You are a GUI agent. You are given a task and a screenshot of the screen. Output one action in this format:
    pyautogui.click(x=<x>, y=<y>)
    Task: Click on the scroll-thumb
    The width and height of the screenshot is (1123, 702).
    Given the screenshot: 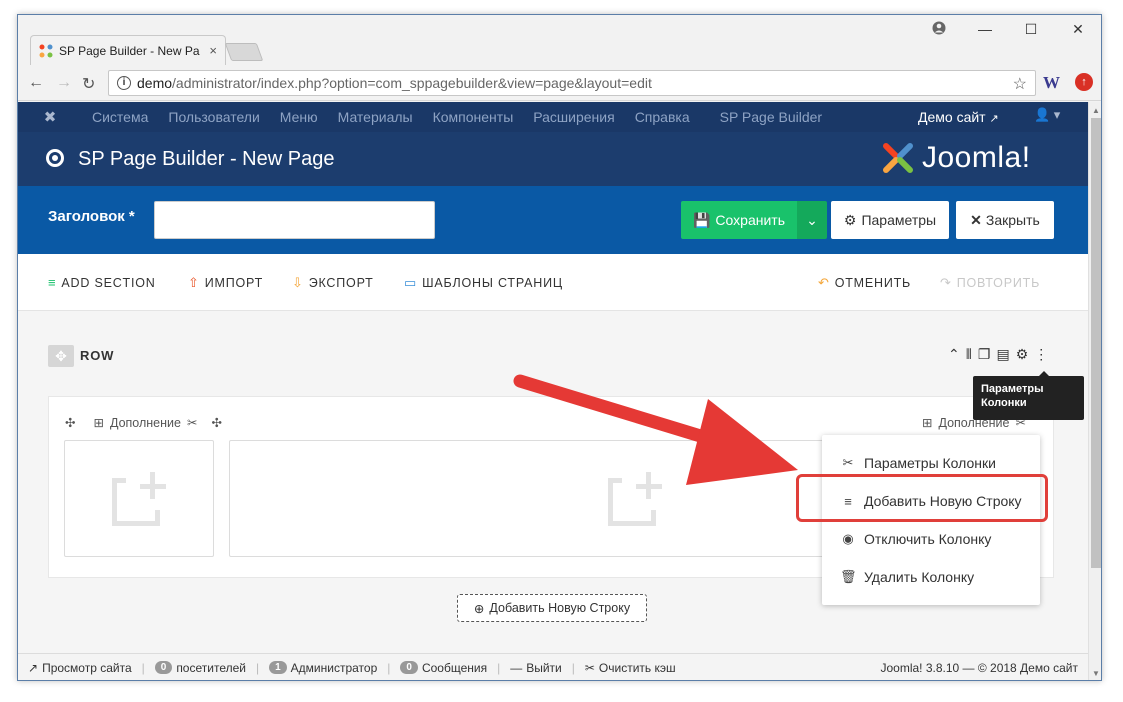 What is the action you would take?
    pyautogui.click(x=1096, y=343)
    